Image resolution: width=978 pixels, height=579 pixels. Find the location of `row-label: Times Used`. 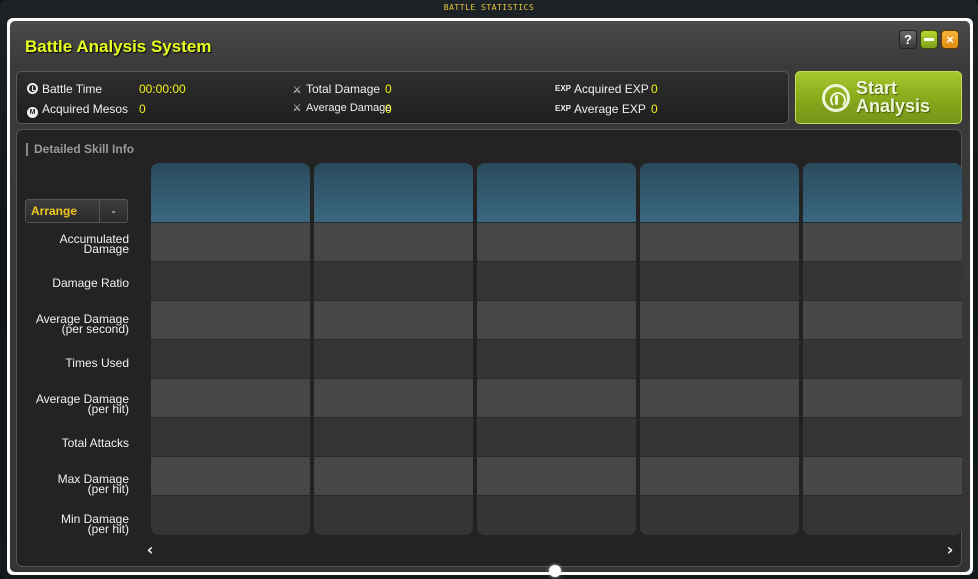

row-label: Times Used is located at coordinates (75, 363).